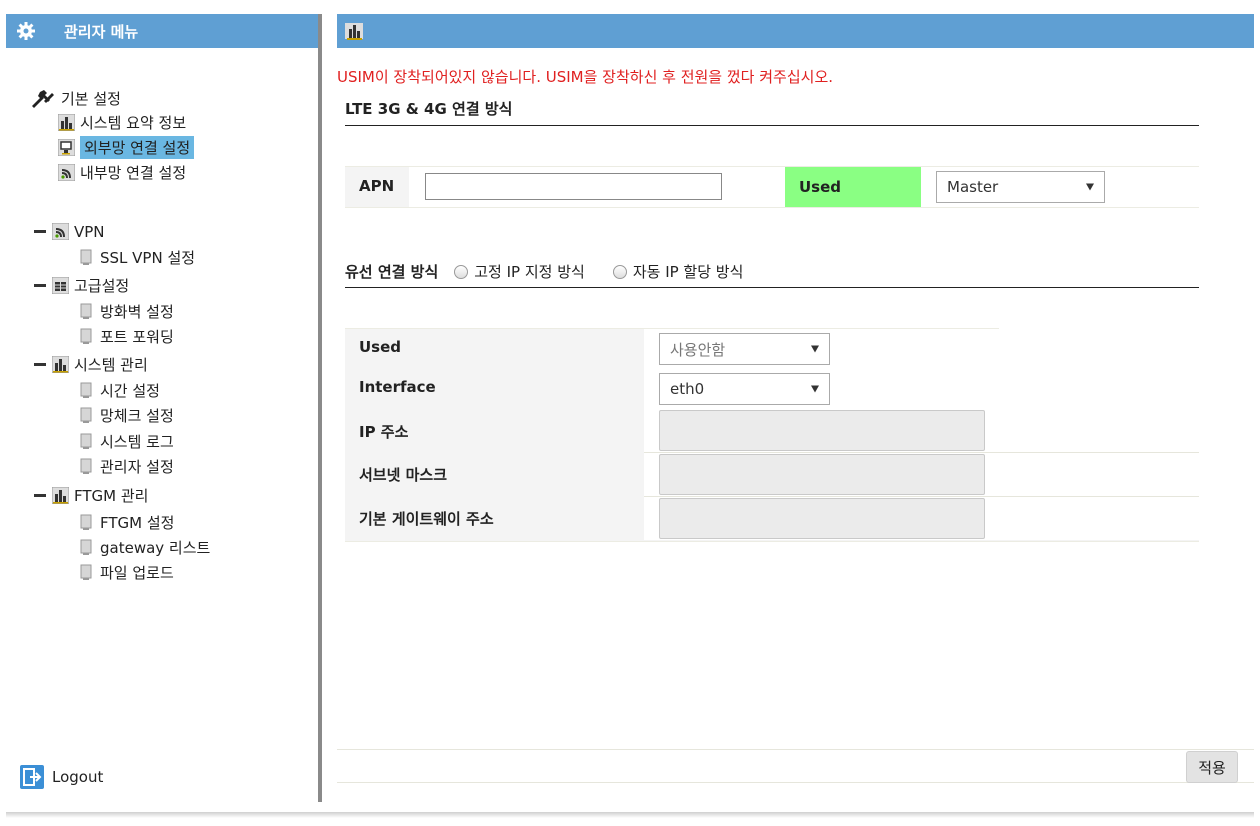 The width and height of the screenshot is (1260, 826). What do you see at coordinates (137, 147) in the screenshot?
I see `menu-item-label: 외부망 연결 설정` at bounding box center [137, 147].